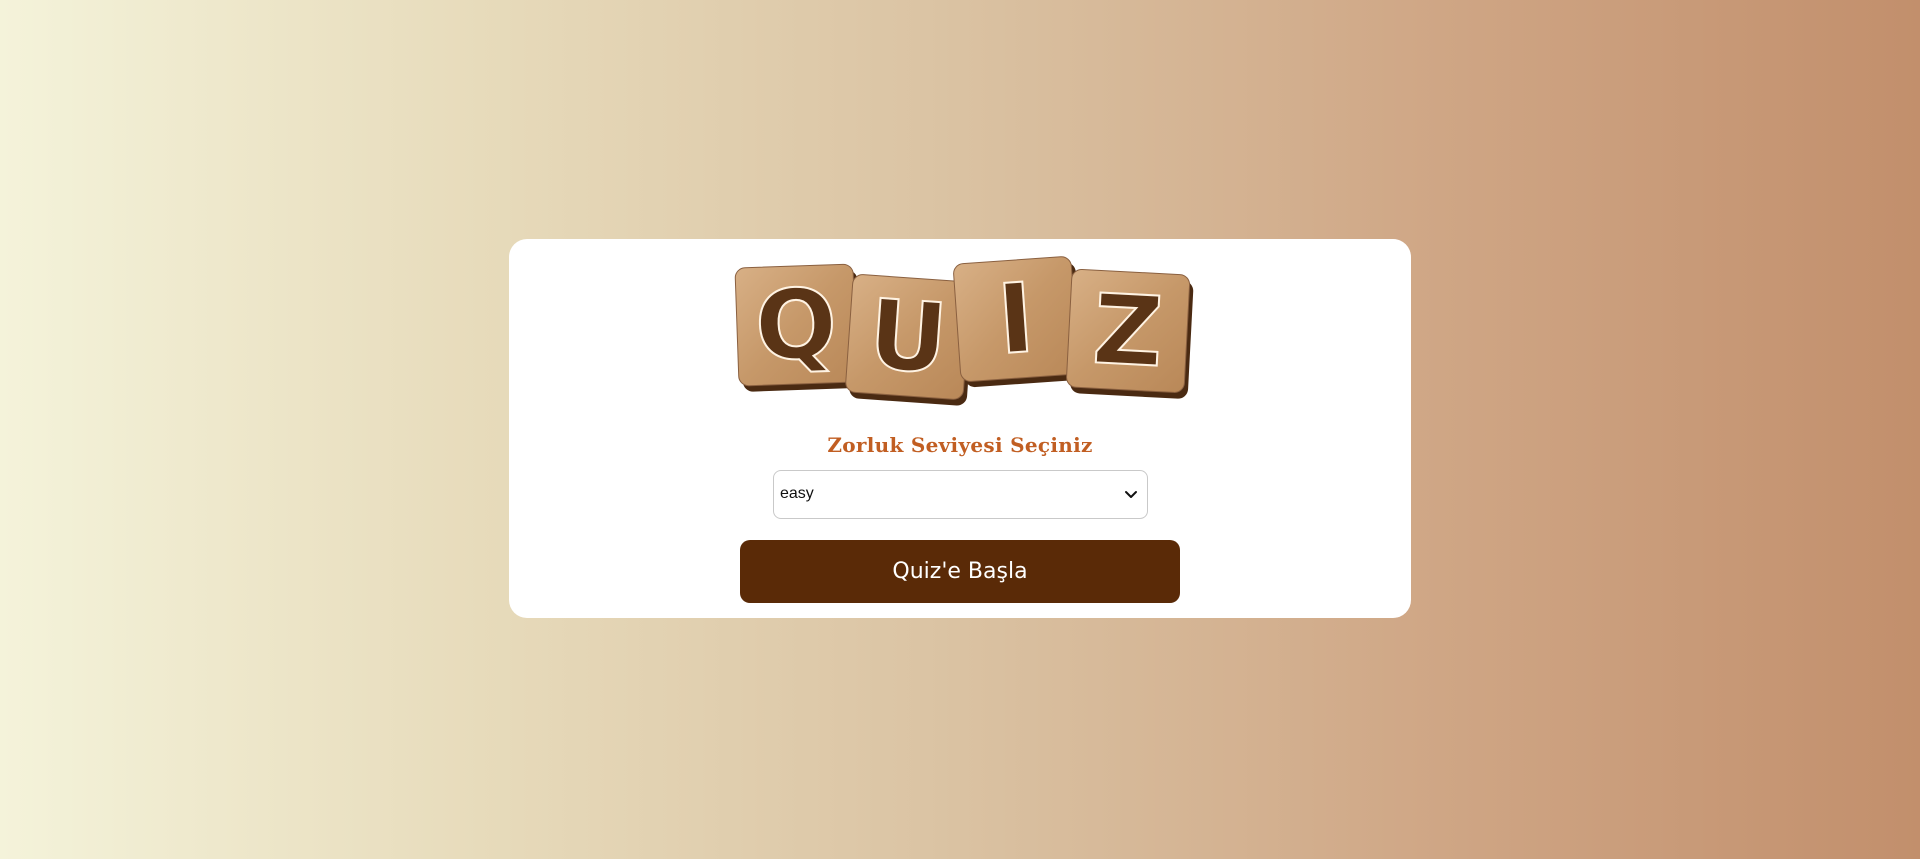 The width and height of the screenshot is (1920, 859). Describe the element at coordinates (960, 494) in the screenshot. I see `difficulty-select: easy` at that location.